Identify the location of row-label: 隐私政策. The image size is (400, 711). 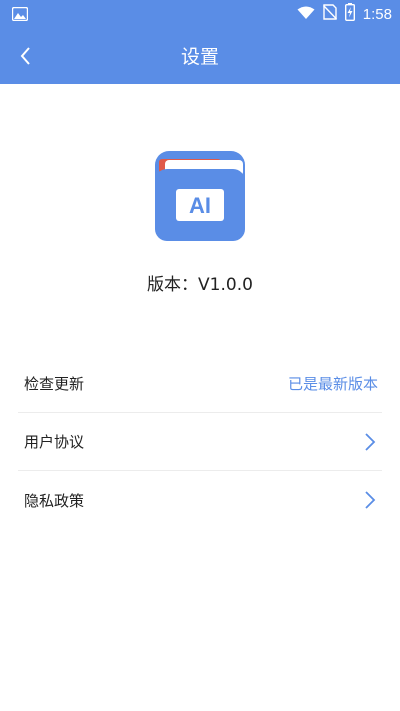
(54, 500).